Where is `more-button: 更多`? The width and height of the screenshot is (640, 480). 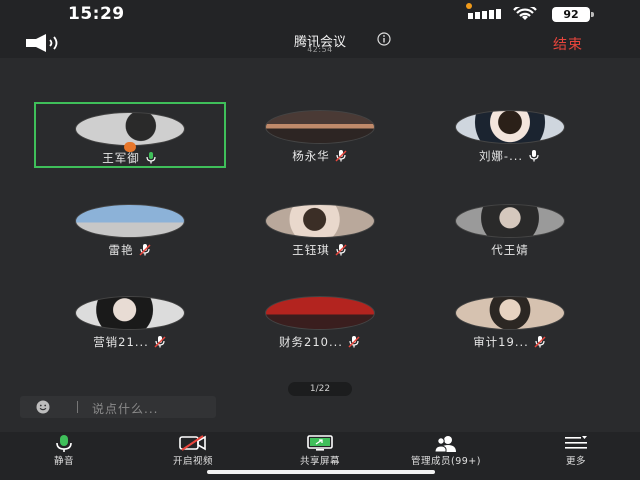 more-button: 更多 is located at coordinates (576, 452).